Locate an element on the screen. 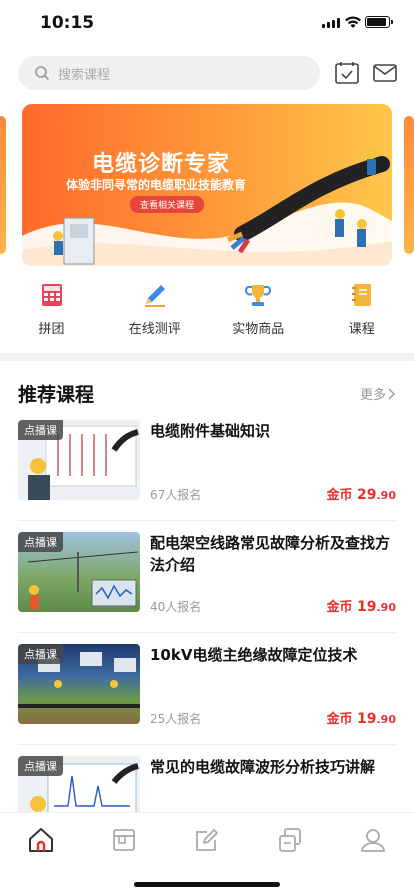 Image resolution: width=414 pixels, height=896 pixels. course-item: 点播课 10kV电缆主绝缘故障定位技术 25人报名 金币 19.90 is located at coordinates (207, 694).